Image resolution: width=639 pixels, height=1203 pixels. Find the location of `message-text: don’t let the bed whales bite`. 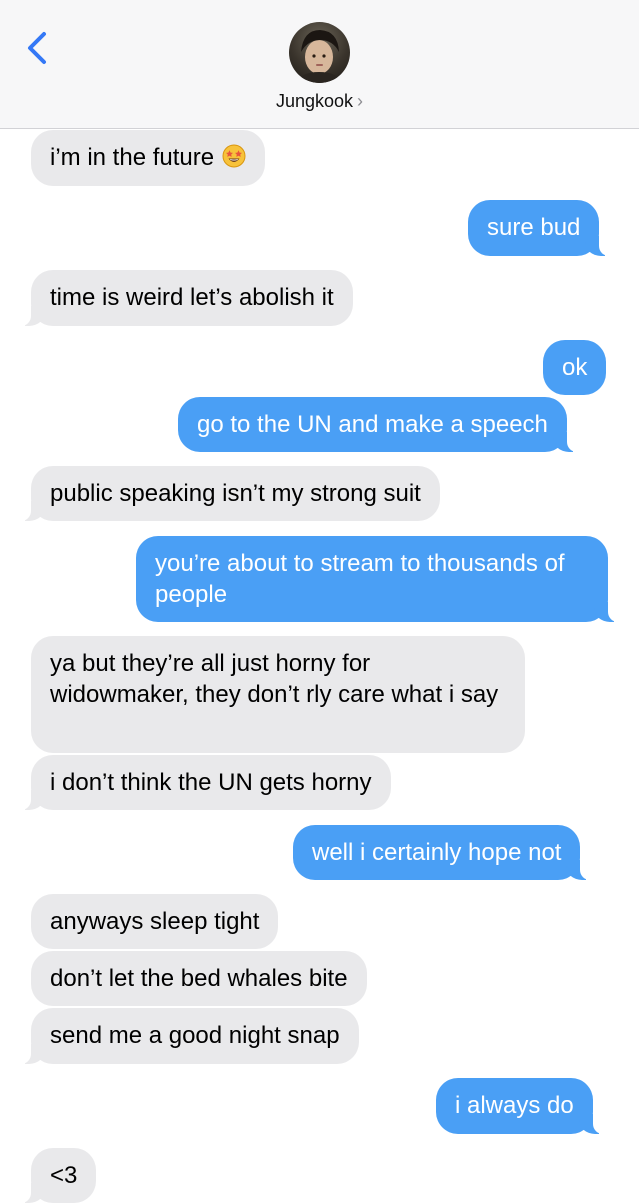

message-text: don’t let the bed whales bite is located at coordinates (199, 978).